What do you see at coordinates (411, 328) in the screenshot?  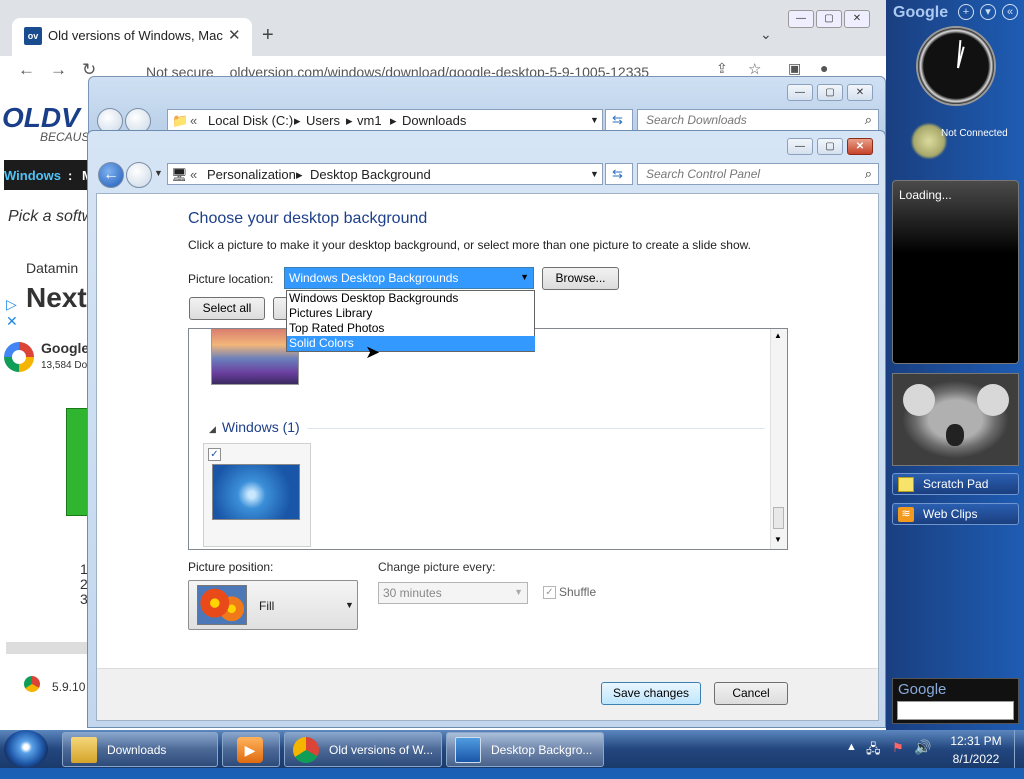 I see `dropdown-option: Top Rated Photos` at bounding box center [411, 328].